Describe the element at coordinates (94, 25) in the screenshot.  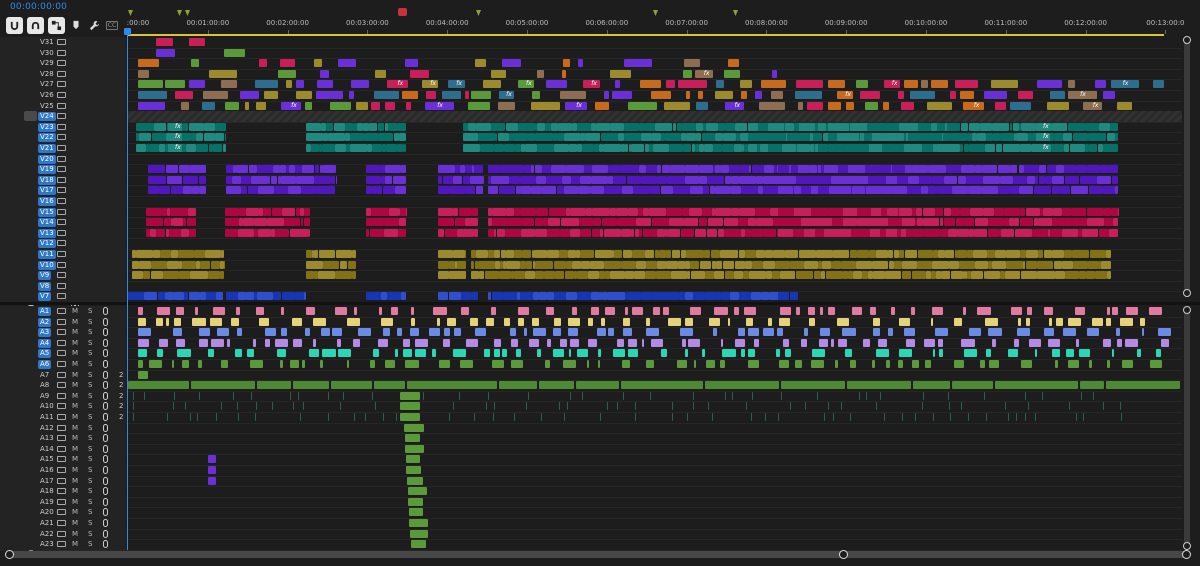
I see `timeline-settings-button` at that location.